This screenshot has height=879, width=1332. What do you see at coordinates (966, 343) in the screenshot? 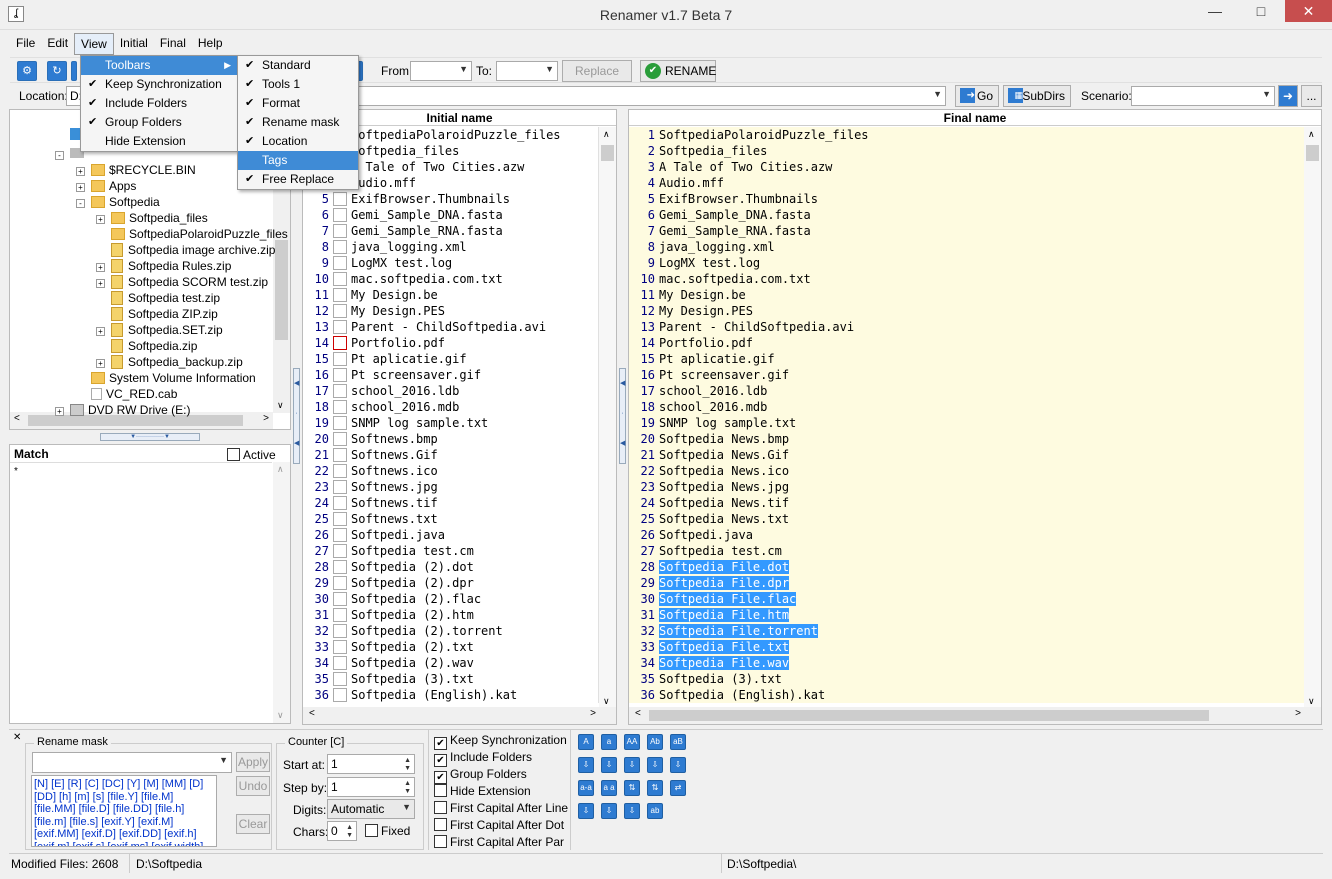
I see `table-row: 14 Portfolio.pdf` at bounding box center [966, 343].